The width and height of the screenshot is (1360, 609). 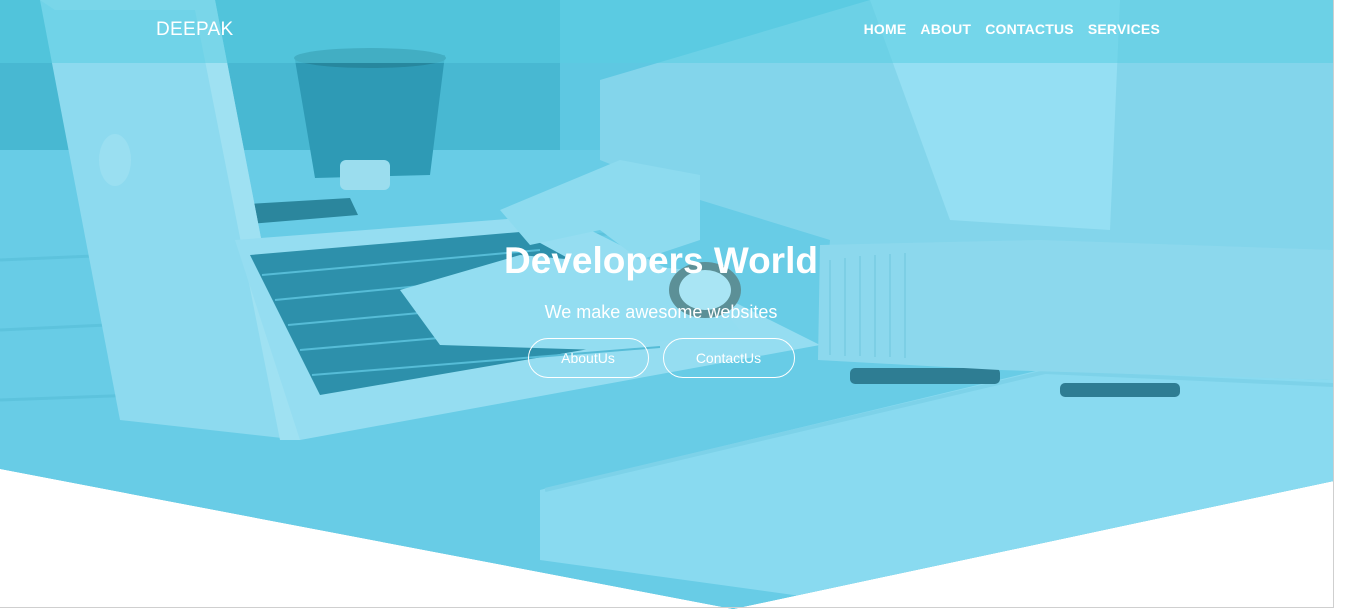 What do you see at coordinates (661, 260) in the screenshot?
I see `hero-title: Developers World` at bounding box center [661, 260].